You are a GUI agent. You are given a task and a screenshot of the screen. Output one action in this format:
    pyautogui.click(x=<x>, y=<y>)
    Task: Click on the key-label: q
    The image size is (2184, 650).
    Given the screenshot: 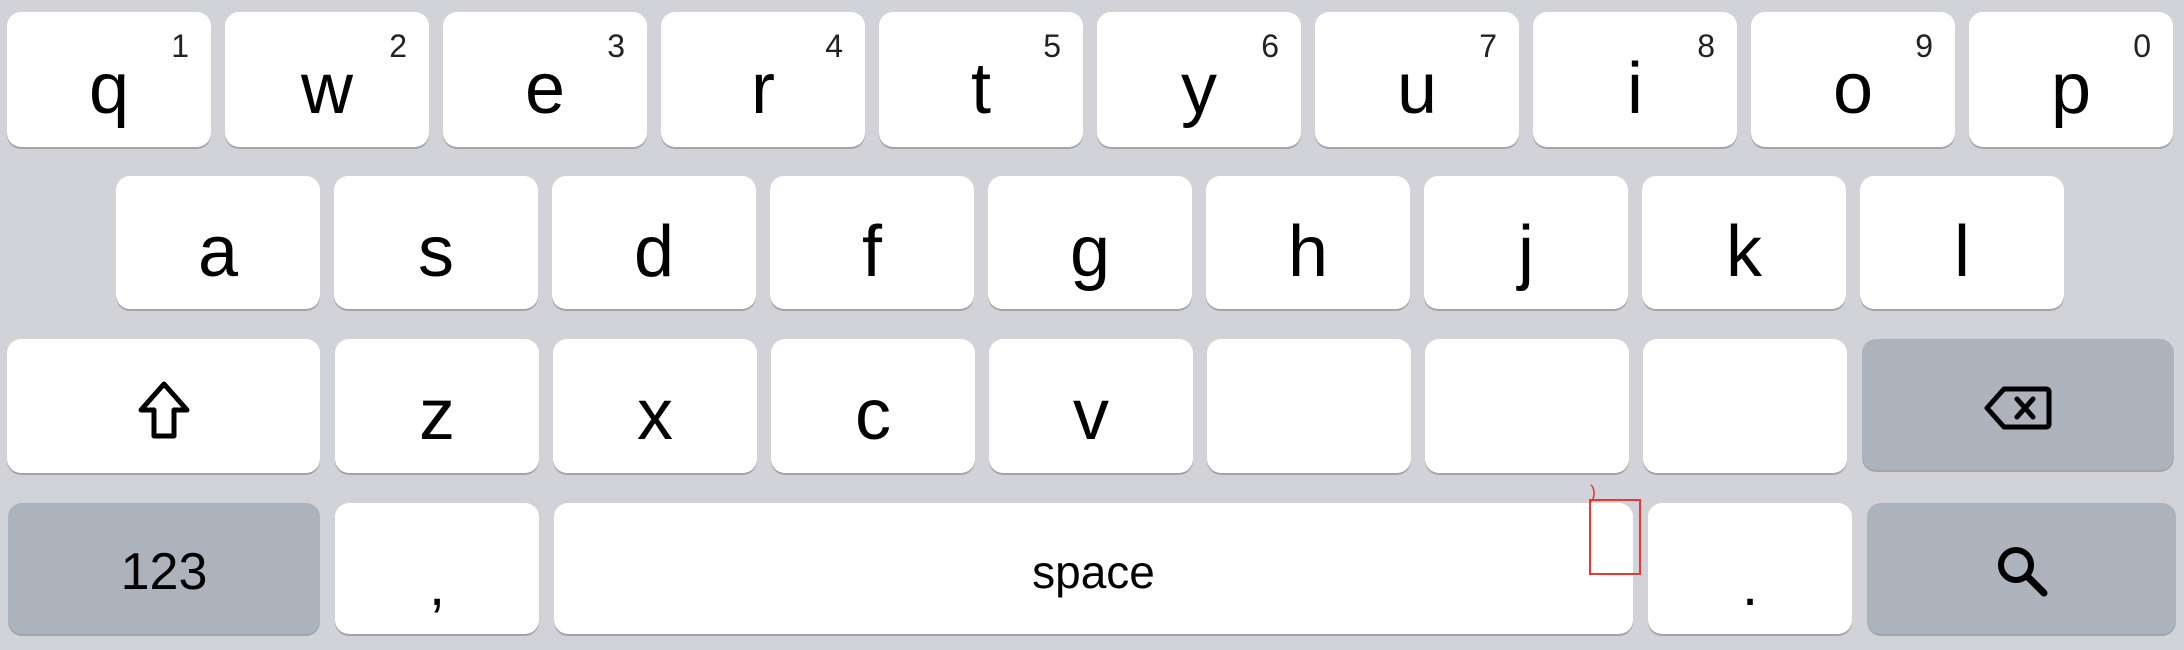 What is the action you would take?
    pyautogui.click(x=109, y=88)
    